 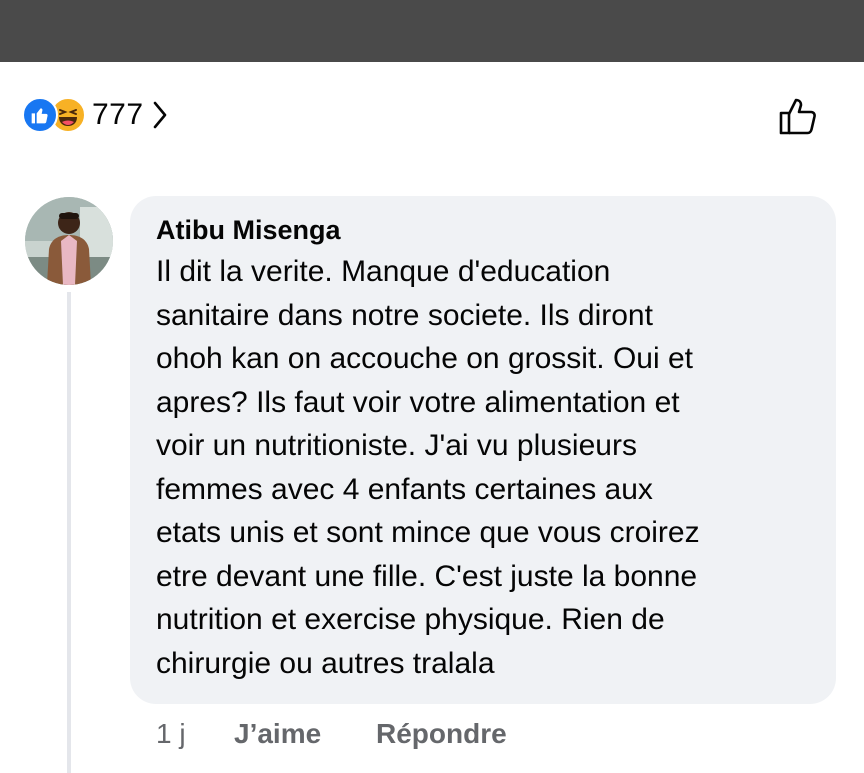 I want to click on thread-line, so click(x=69, y=532).